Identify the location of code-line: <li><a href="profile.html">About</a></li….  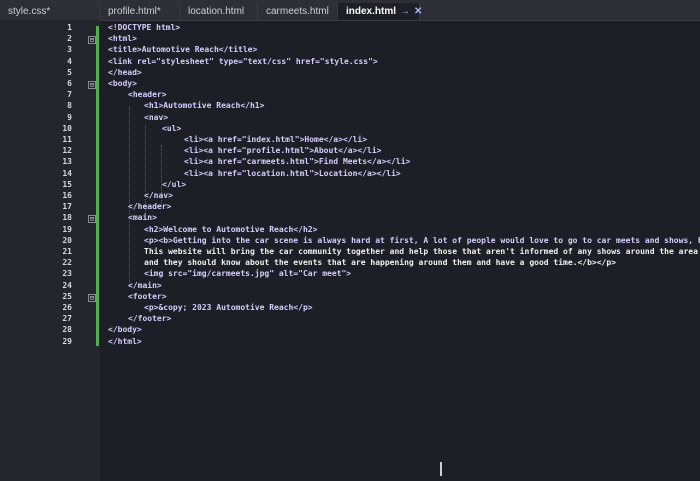
(282, 150).